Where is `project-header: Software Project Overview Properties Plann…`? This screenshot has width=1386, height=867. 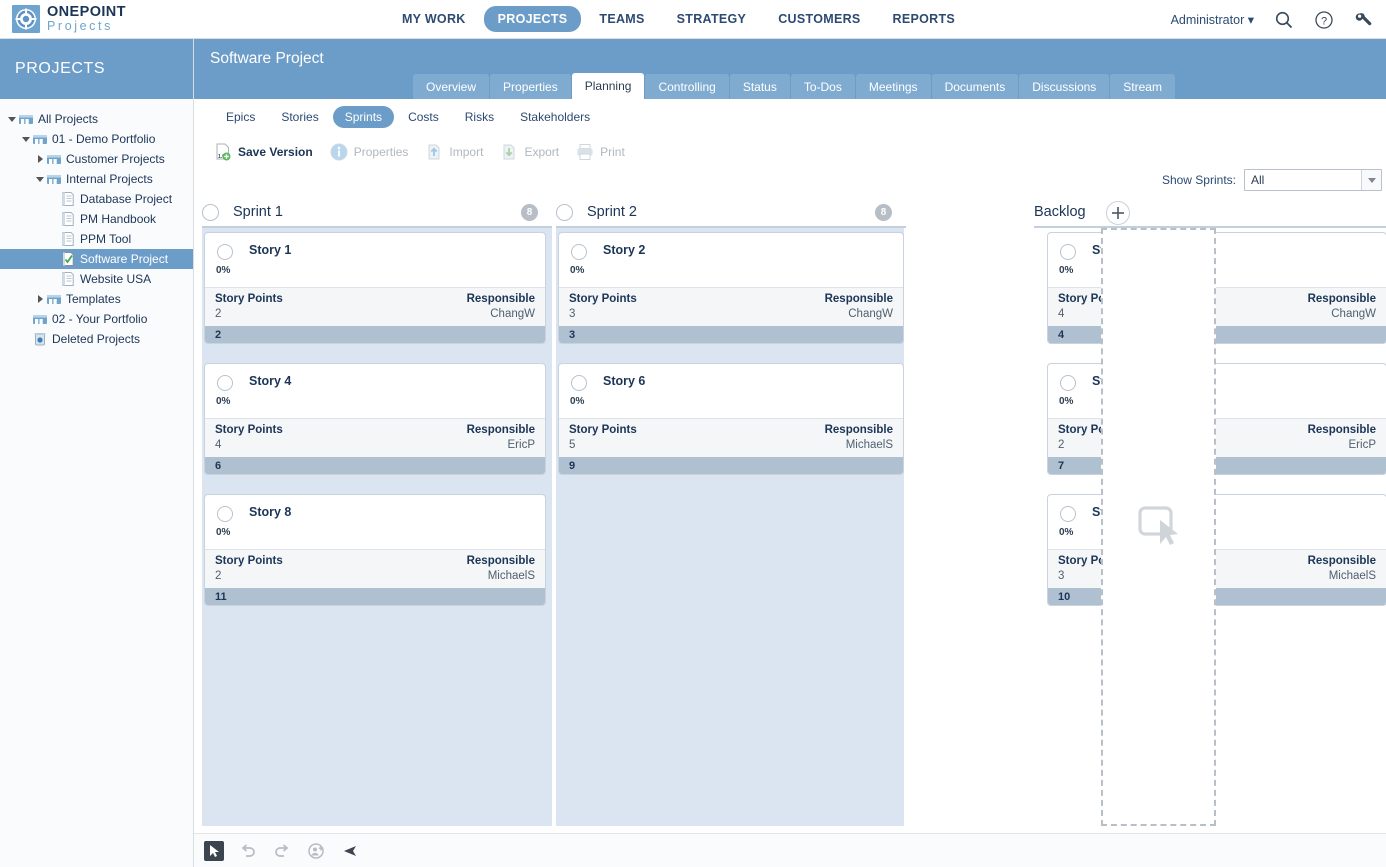 project-header: Software Project Overview Properties Plann… is located at coordinates (790, 69).